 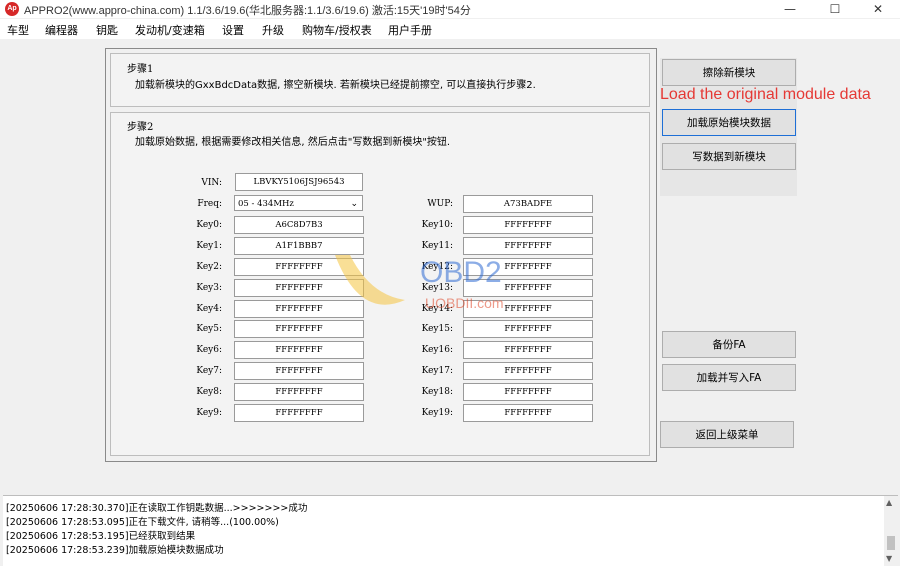 What do you see at coordinates (437, 246) in the screenshot?
I see `key-label: Key11:` at bounding box center [437, 246].